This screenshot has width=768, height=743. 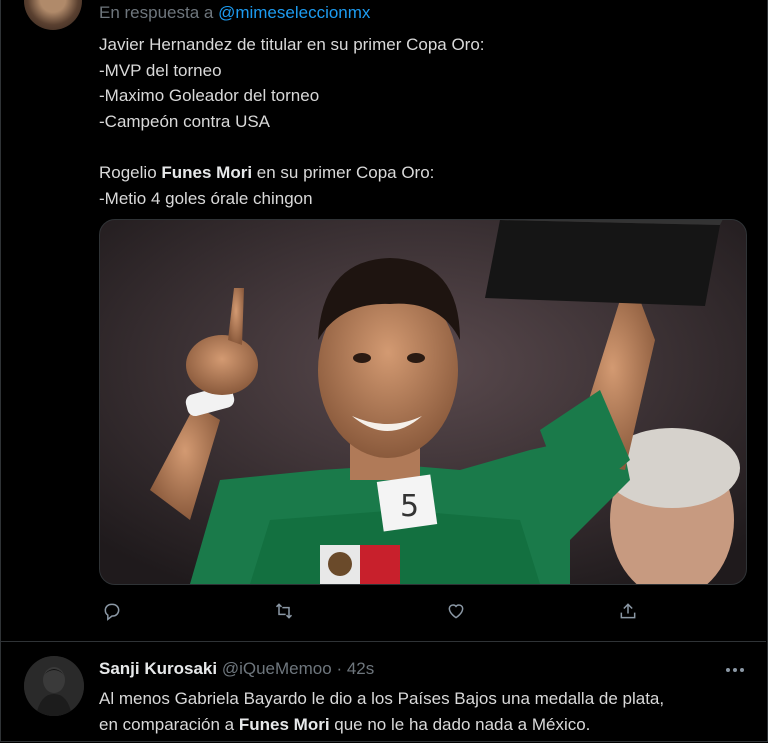 What do you see at coordinates (360, 668) in the screenshot?
I see `reply-timestamp: 42s` at bounding box center [360, 668].